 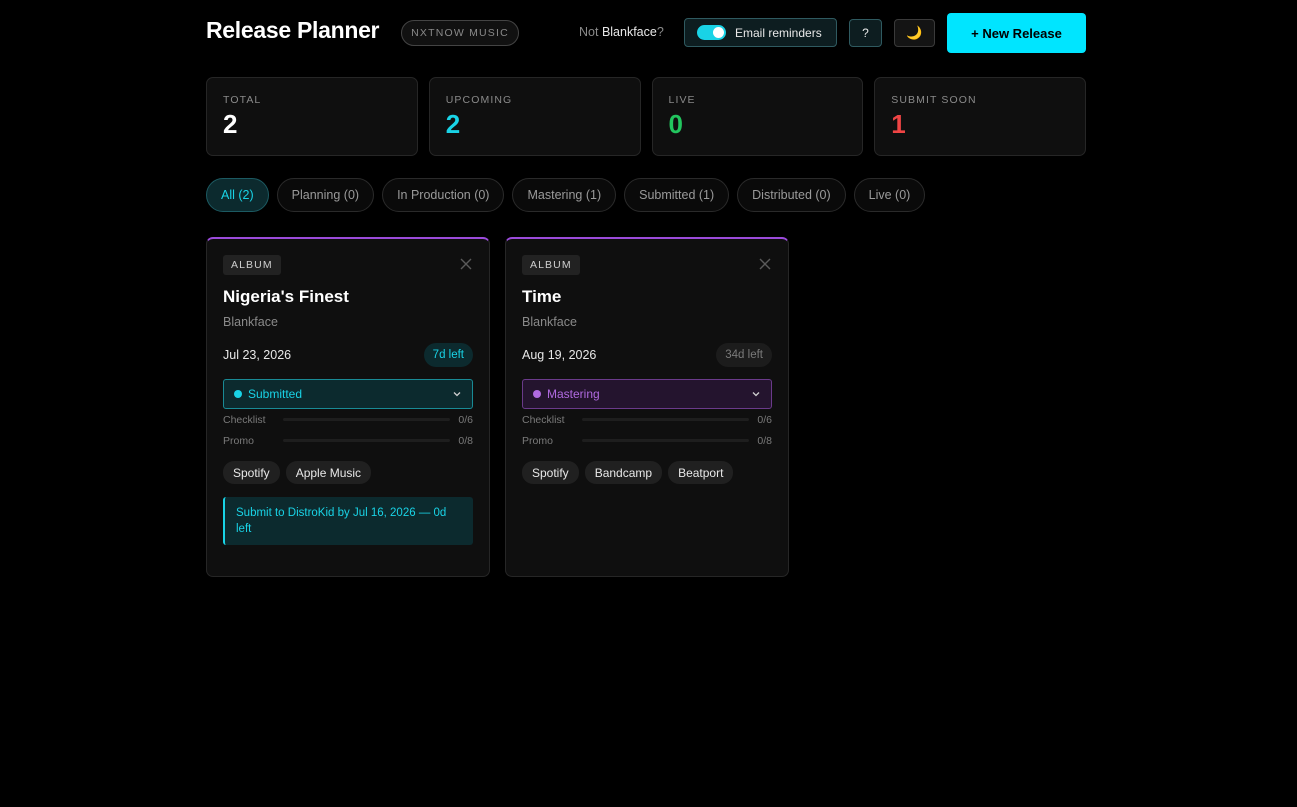 I want to click on release-date: Jul 23, 2026, so click(x=257, y=355).